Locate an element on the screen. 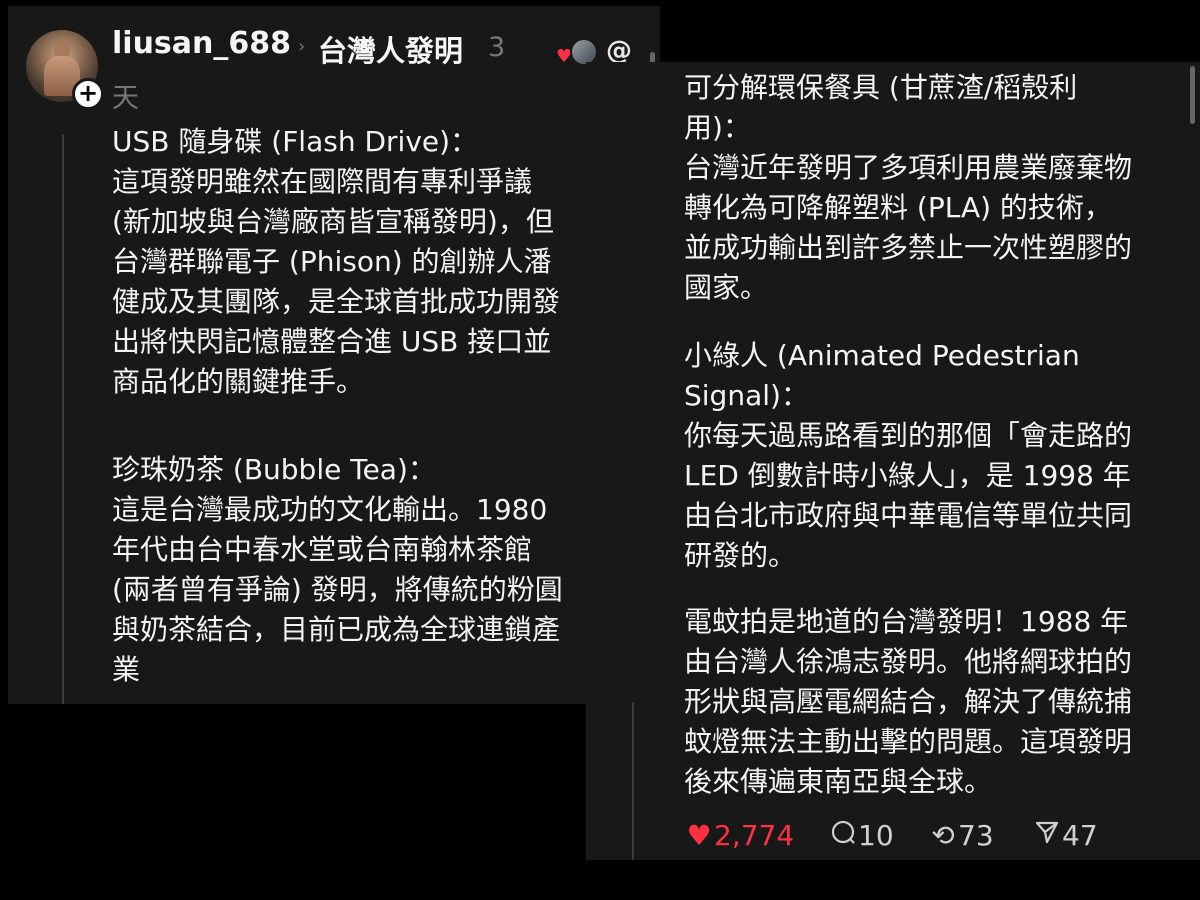 This screenshot has height=900, width=1200. comment-button: 10 is located at coordinates (861, 836).